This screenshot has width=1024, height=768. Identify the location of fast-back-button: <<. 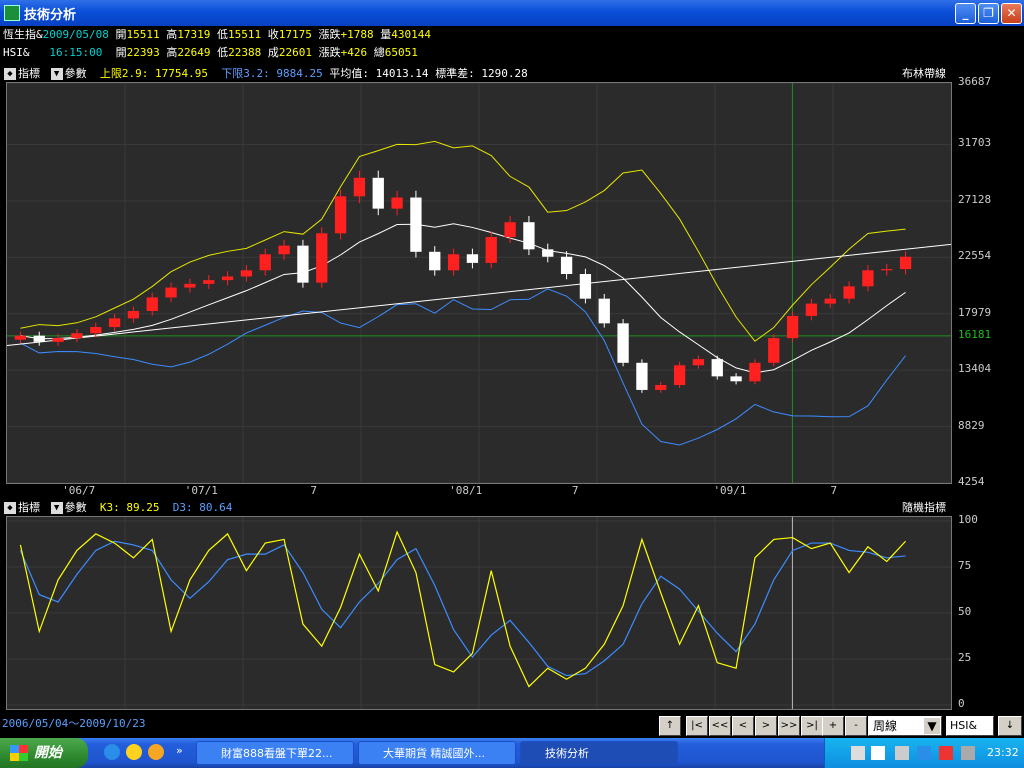
(720, 726).